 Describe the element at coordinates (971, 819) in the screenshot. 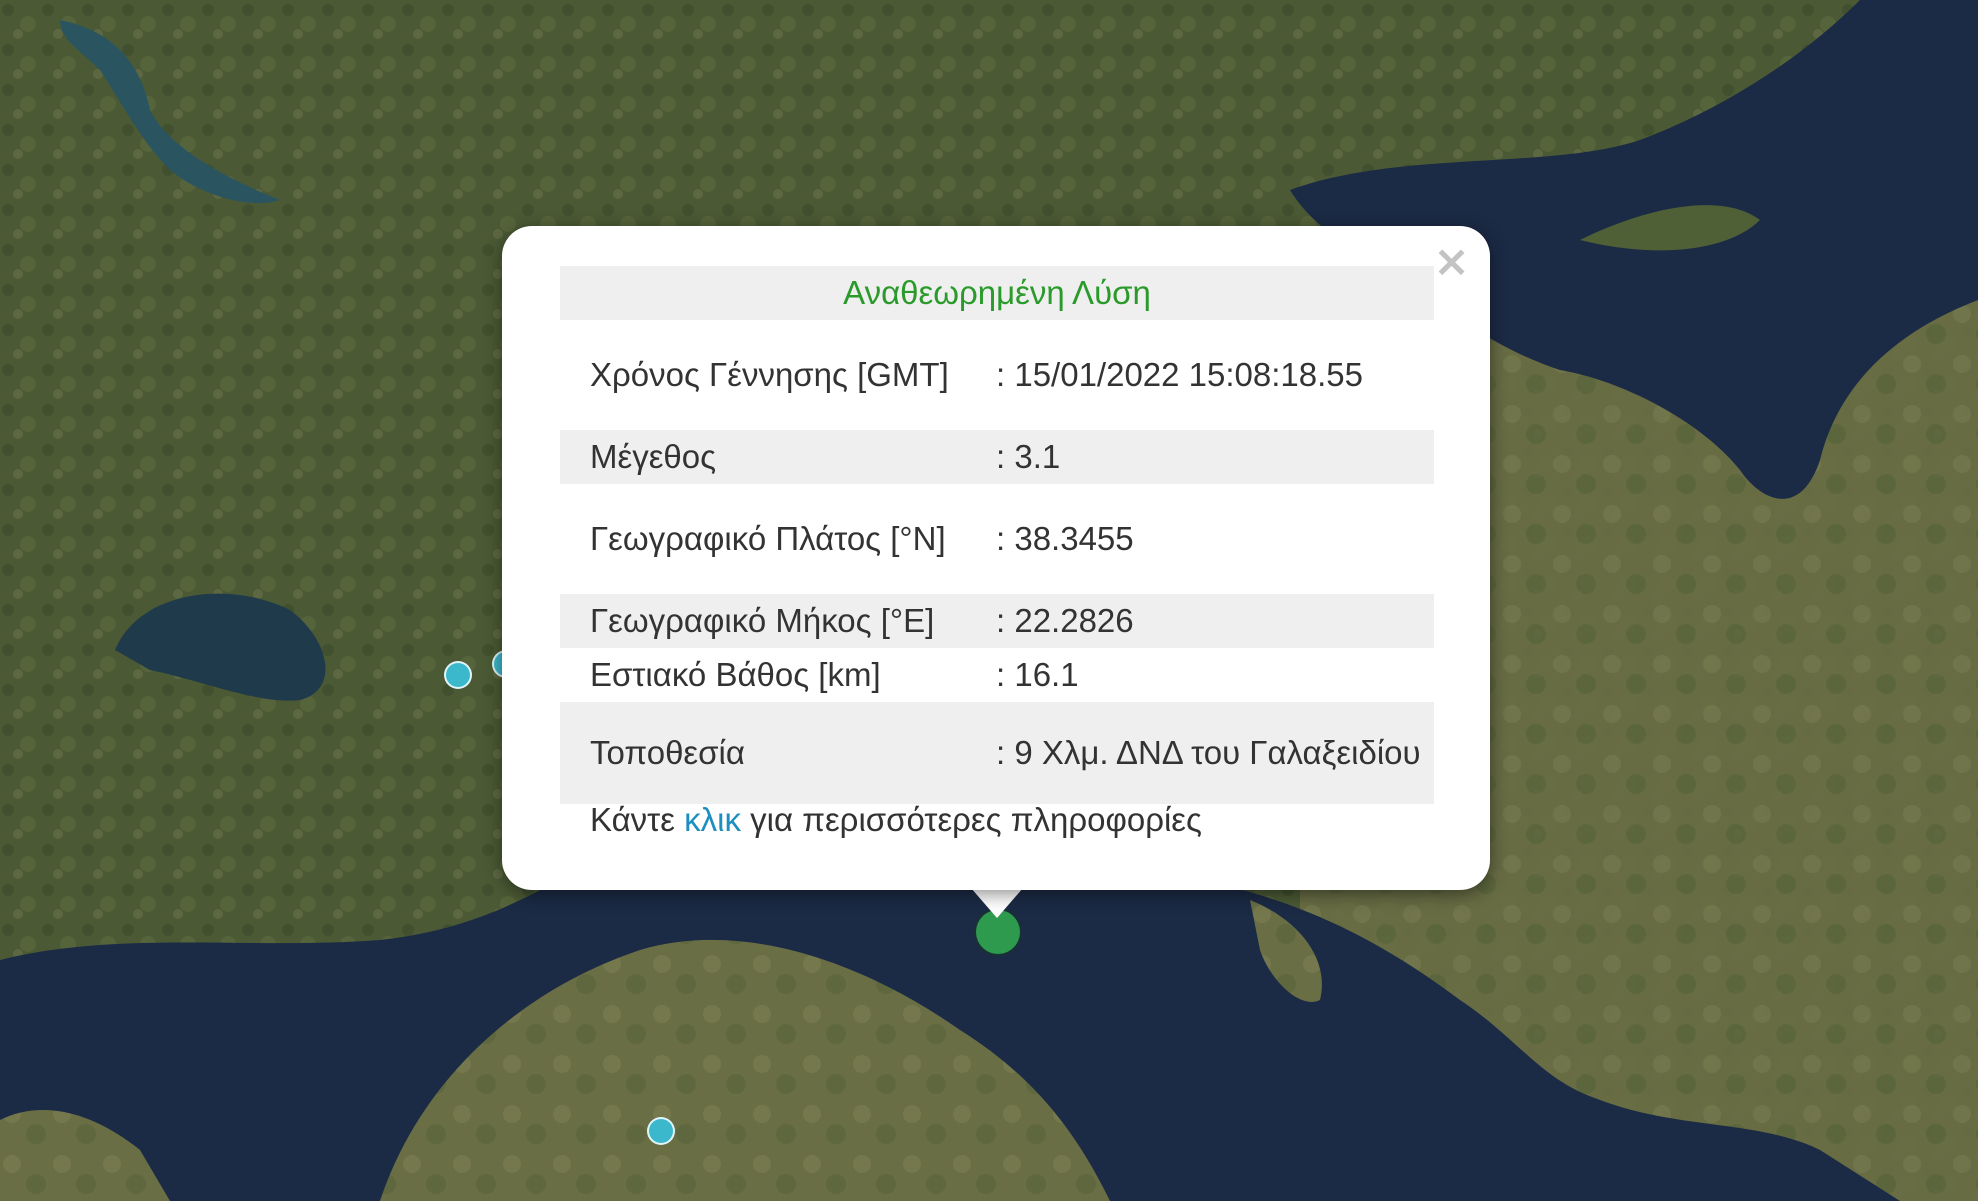

I see `more-info-suffix: για περισσότερες πληροφορίες` at that location.